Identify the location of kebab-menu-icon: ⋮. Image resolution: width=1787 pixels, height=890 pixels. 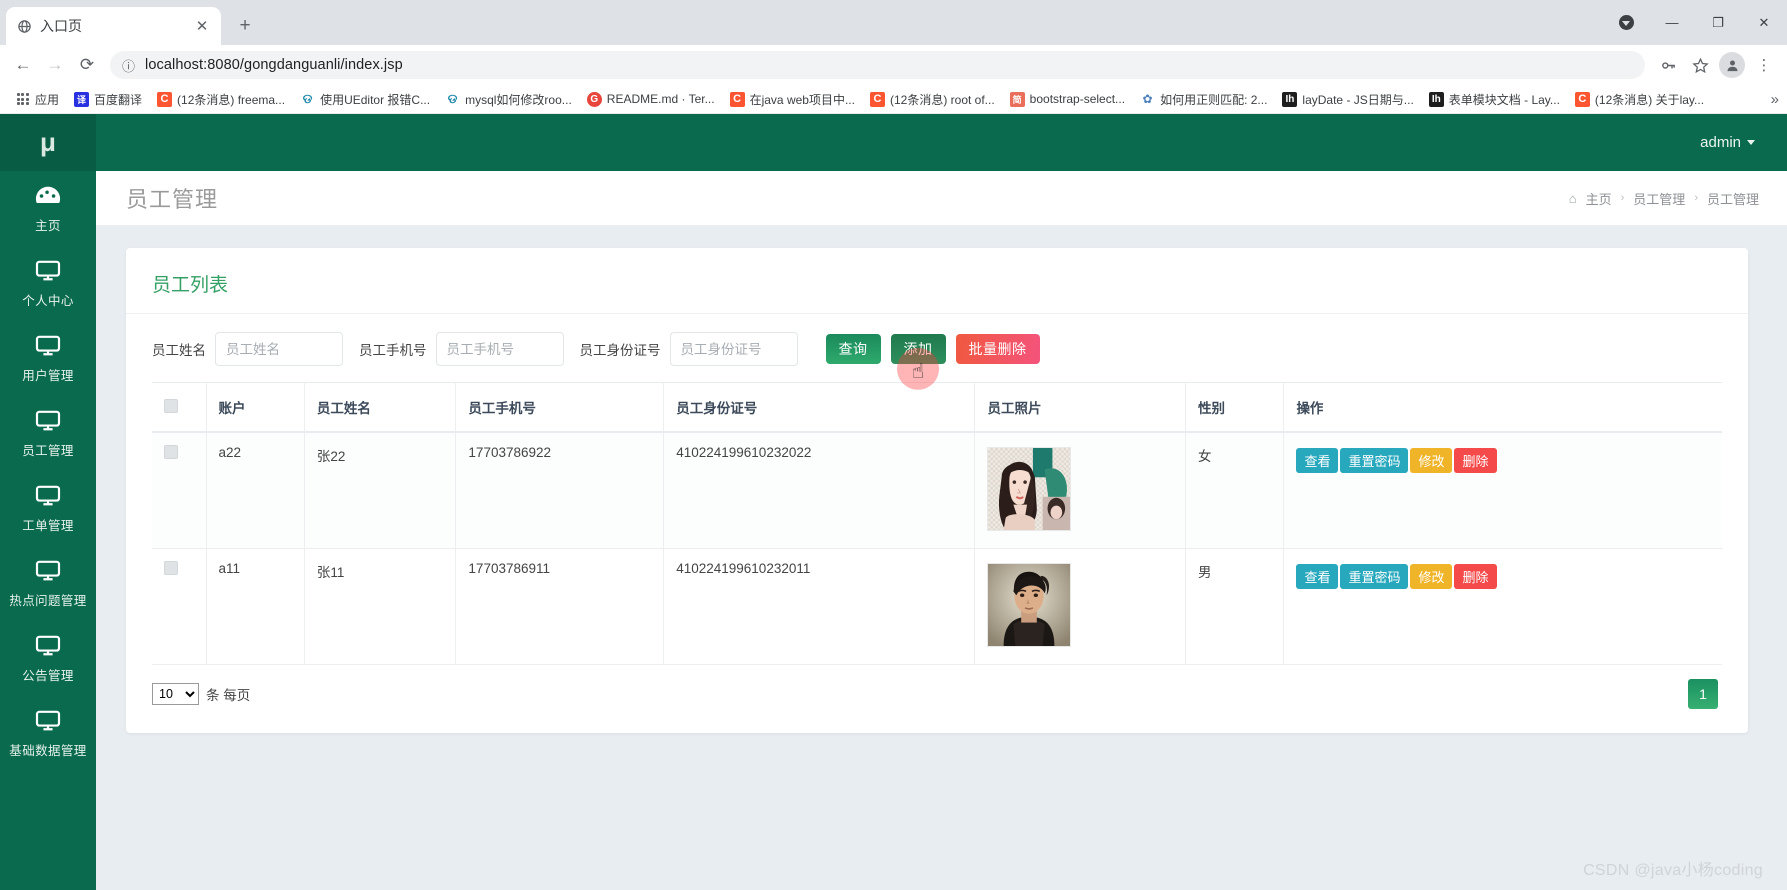
(1764, 65).